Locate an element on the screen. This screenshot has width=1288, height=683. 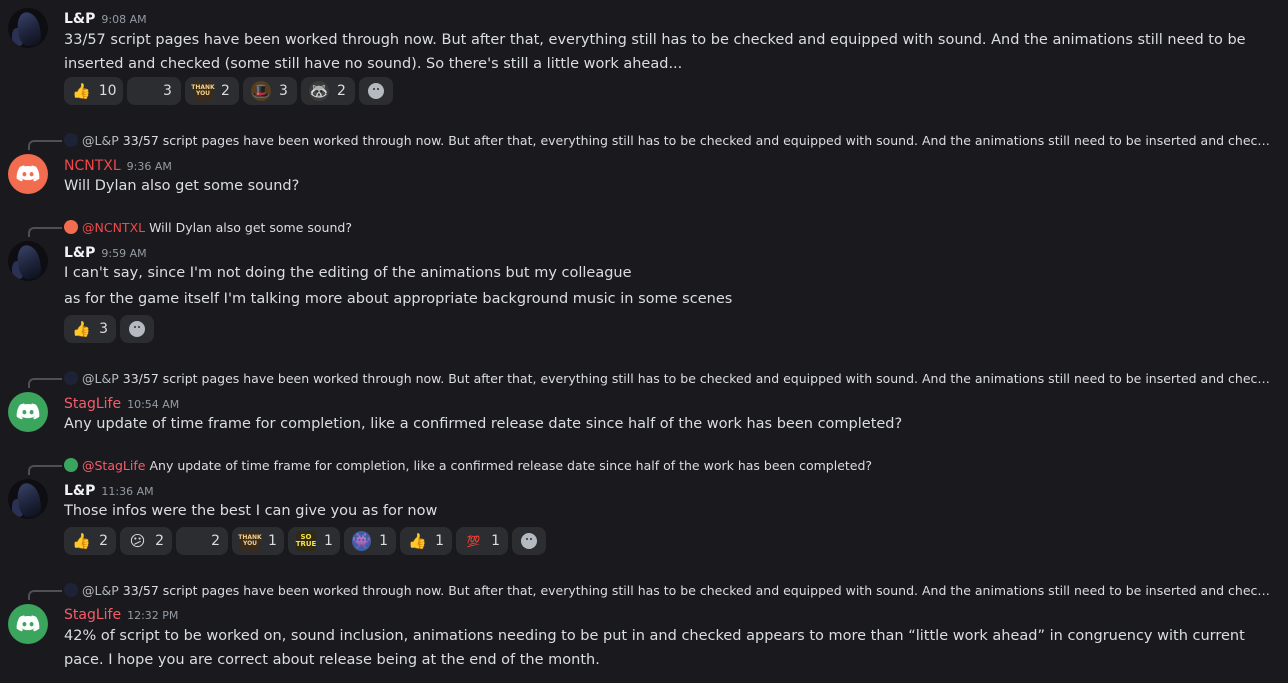
reaction: 🎩 3 is located at coordinates (270, 91).